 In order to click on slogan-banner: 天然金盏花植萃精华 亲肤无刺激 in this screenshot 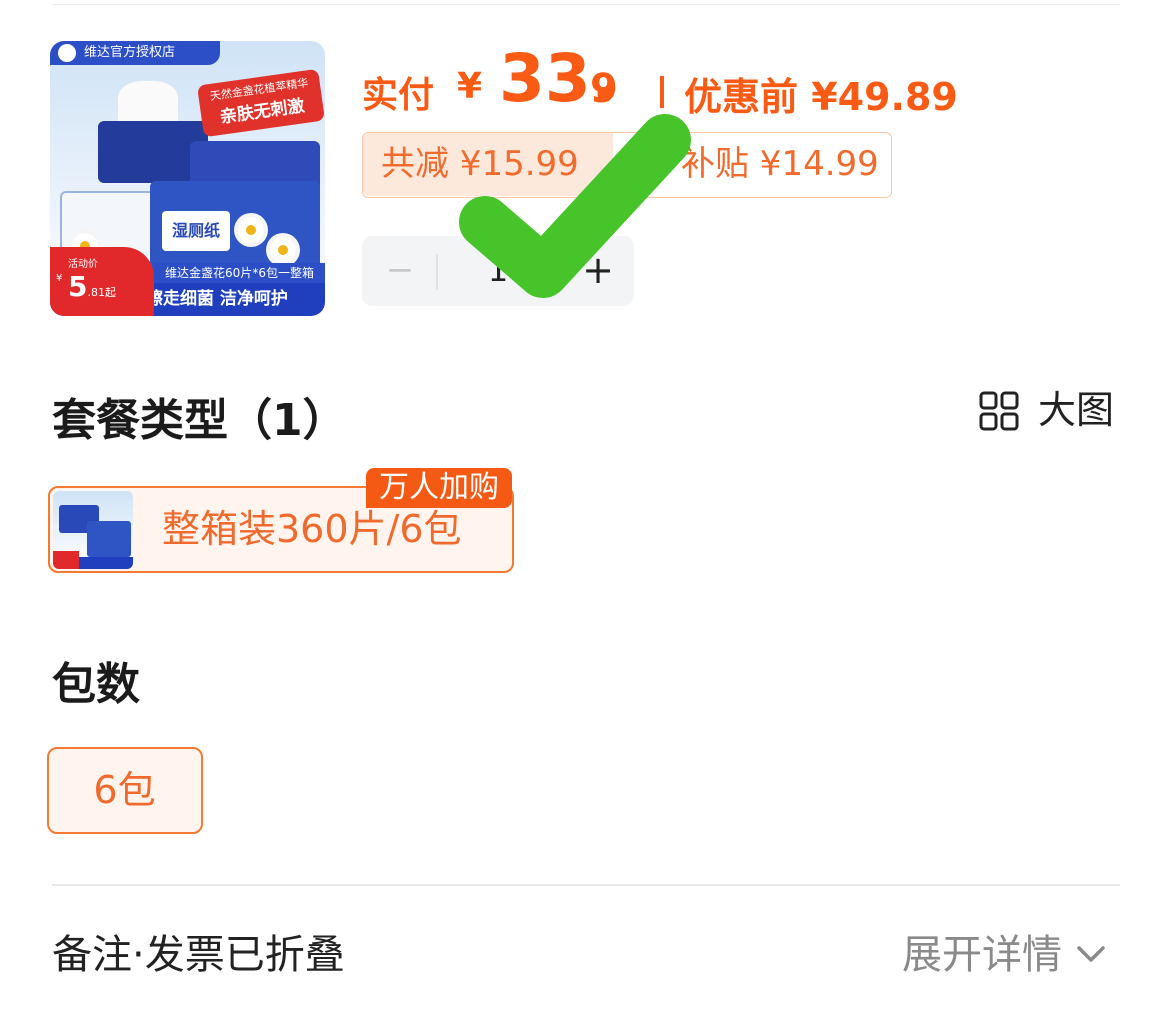, I will do `click(260, 103)`.